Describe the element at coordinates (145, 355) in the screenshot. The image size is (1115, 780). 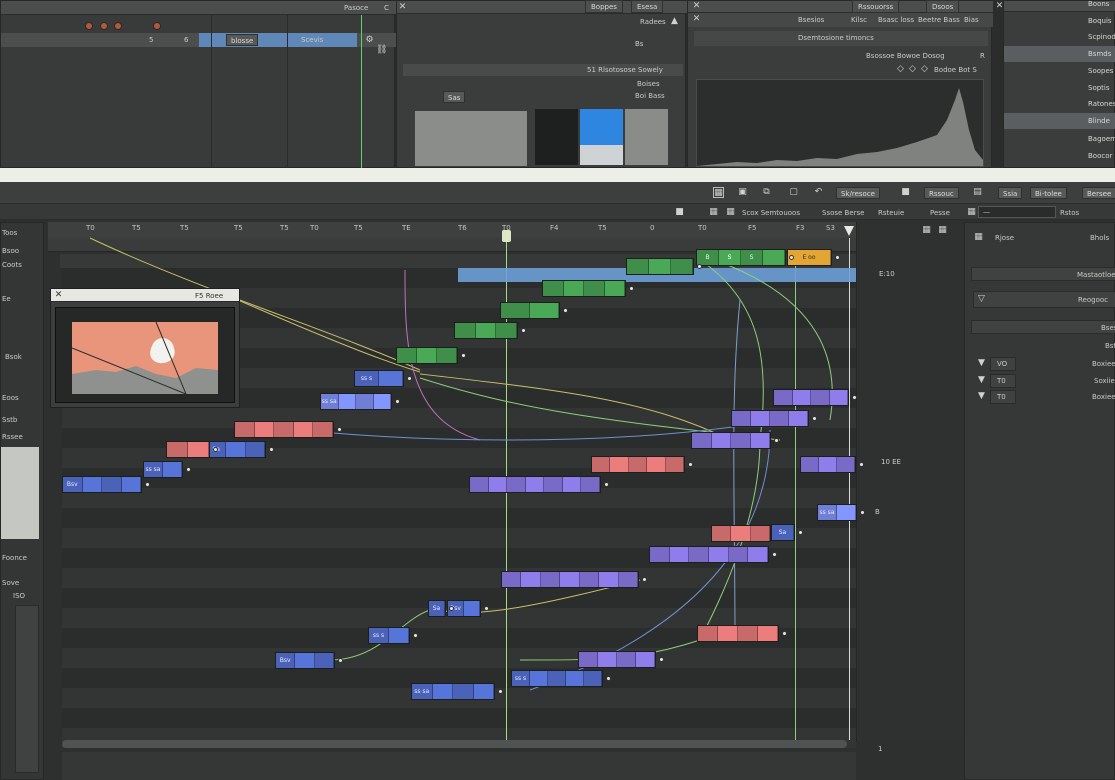
I see `preview-canvas` at that location.